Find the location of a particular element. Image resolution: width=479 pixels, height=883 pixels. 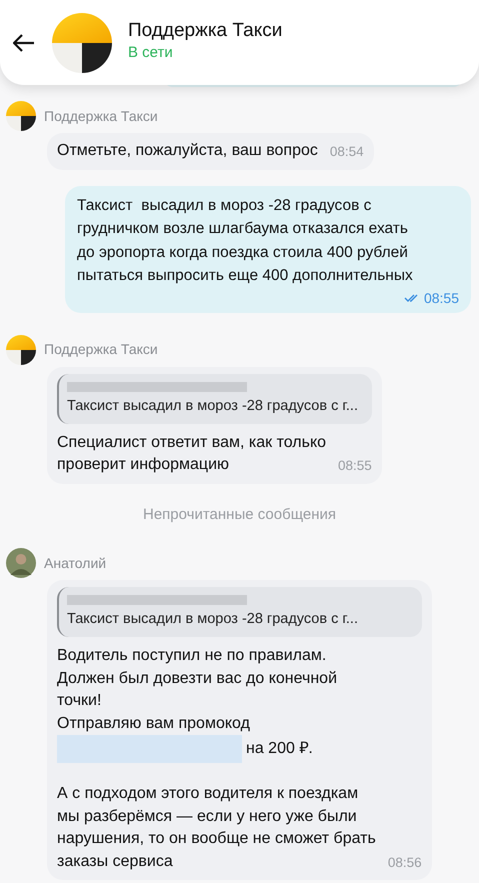

sender-name: Анатолий is located at coordinates (75, 563).